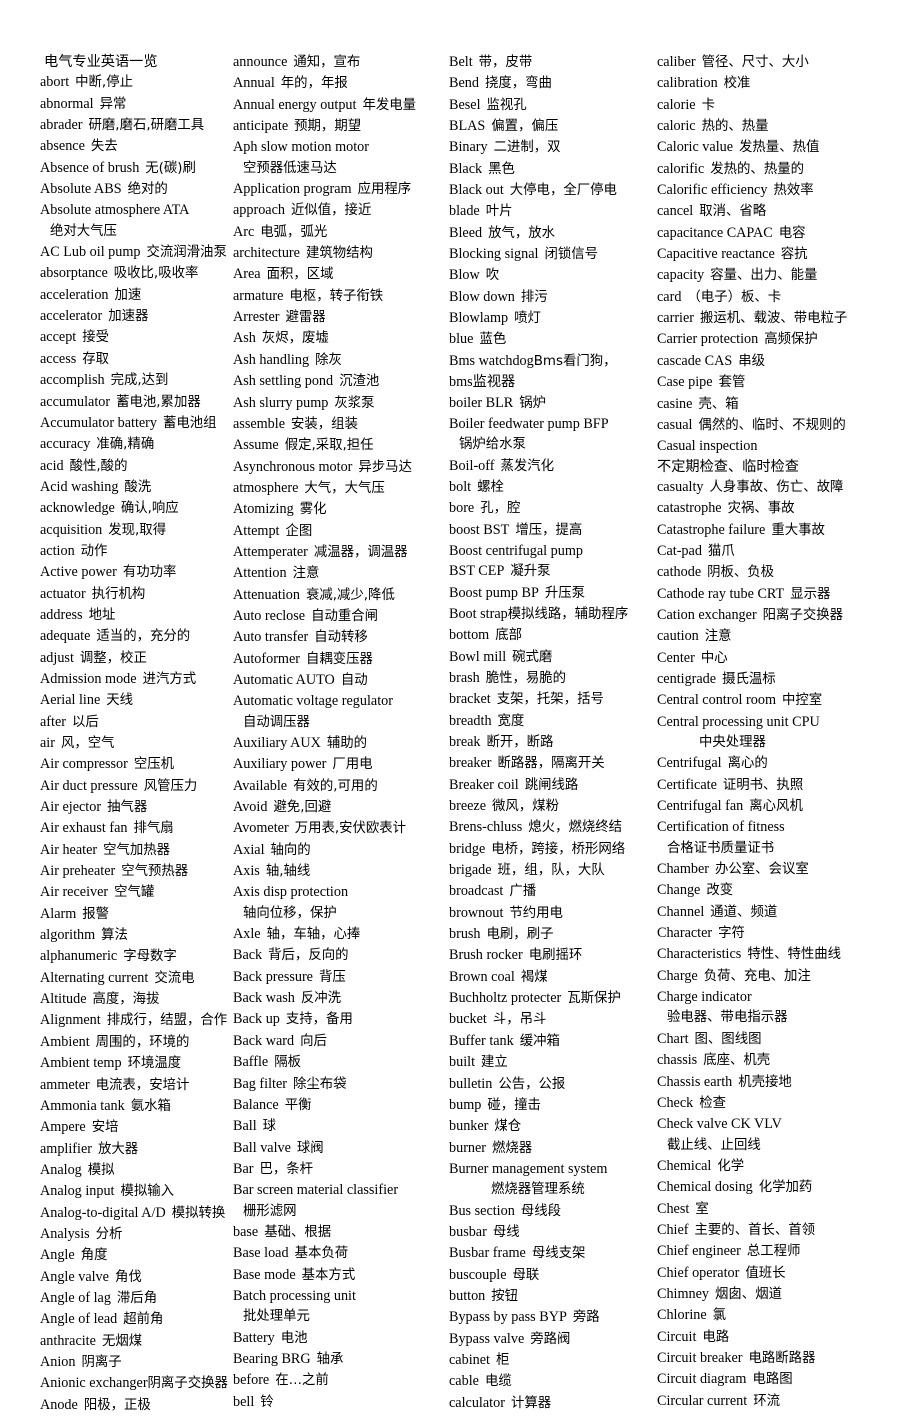  What do you see at coordinates (788, 1187) in the screenshot?
I see `glossary-entry: Chemical dosing 化学加药` at bounding box center [788, 1187].